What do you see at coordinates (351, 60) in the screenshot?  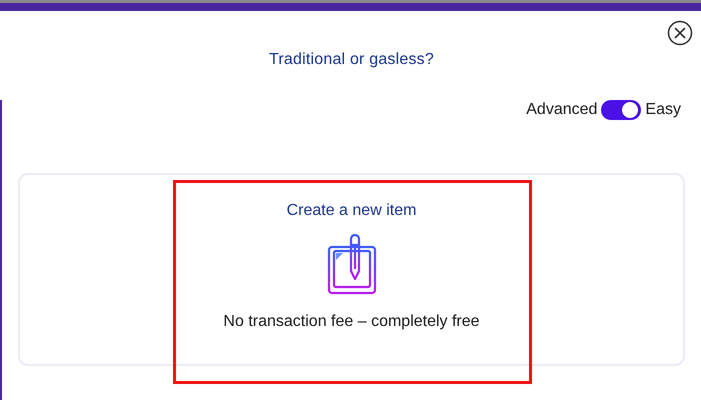 I see `dialog-title: Traditional or gasless?` at bounding box center [351, 60].